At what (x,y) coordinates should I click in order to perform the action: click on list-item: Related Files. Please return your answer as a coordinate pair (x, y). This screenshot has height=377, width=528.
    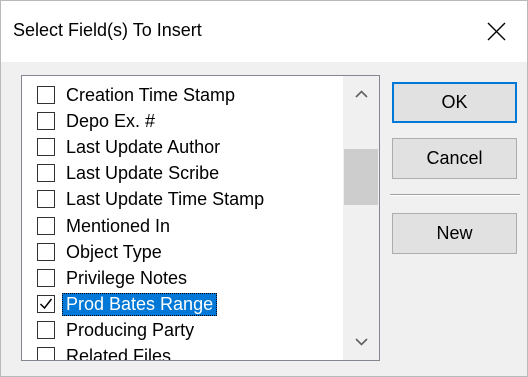
    Looking at the image, I should click on (182, 351).